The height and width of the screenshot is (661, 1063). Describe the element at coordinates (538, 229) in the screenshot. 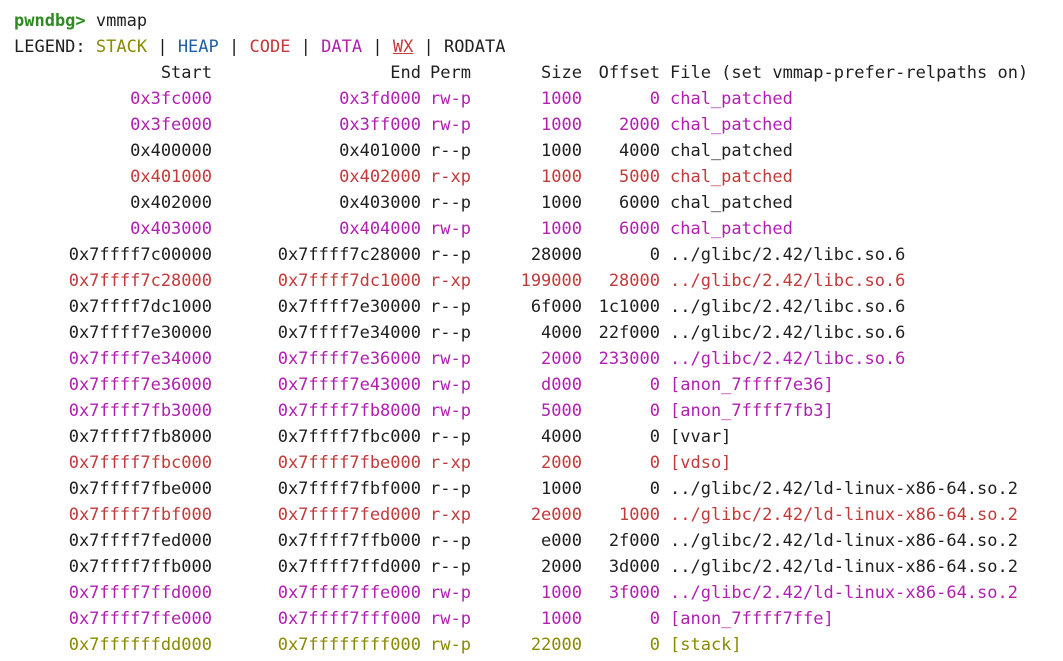

I see `table-row: 0x403000 0x404000 rw-p 1000 6000 chal_patched` at that location.